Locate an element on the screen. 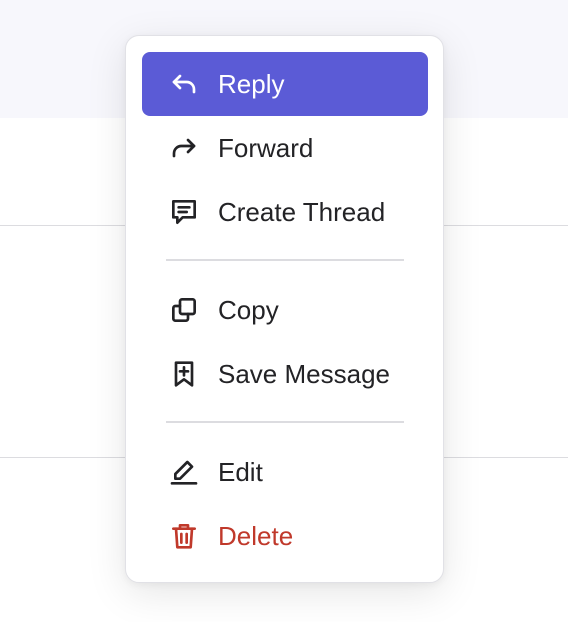 The image size is (568, 622). copy-icon is located at coordinates (184, 310).